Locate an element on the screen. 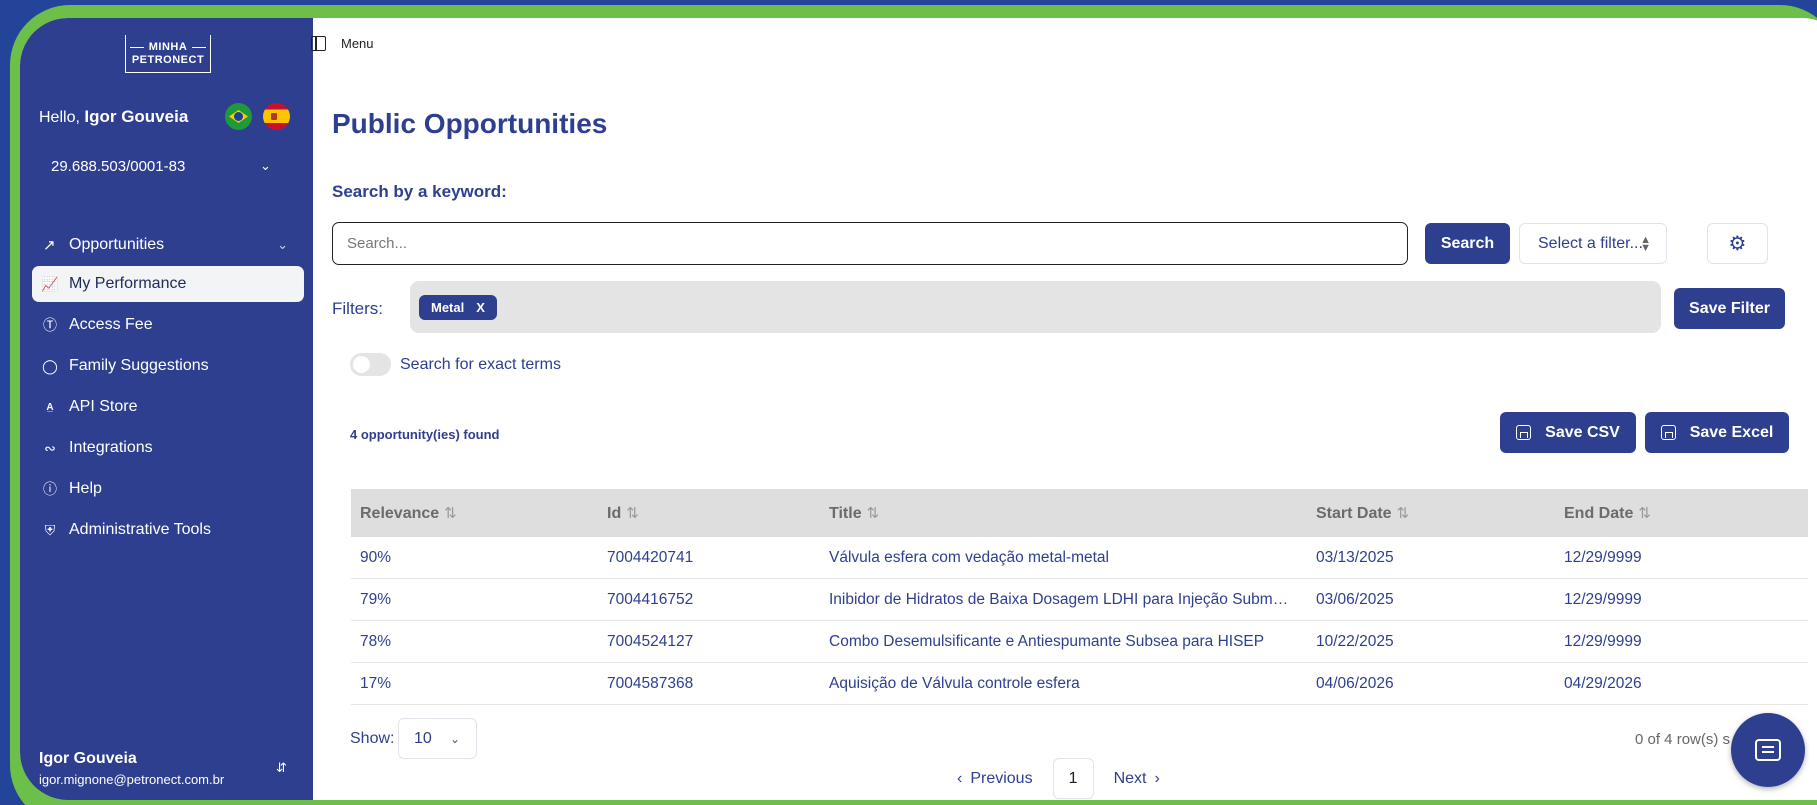 The image size is (1817, 805). chevrons-up-down-icon: ⇵ is located at coordinates (281, 768).